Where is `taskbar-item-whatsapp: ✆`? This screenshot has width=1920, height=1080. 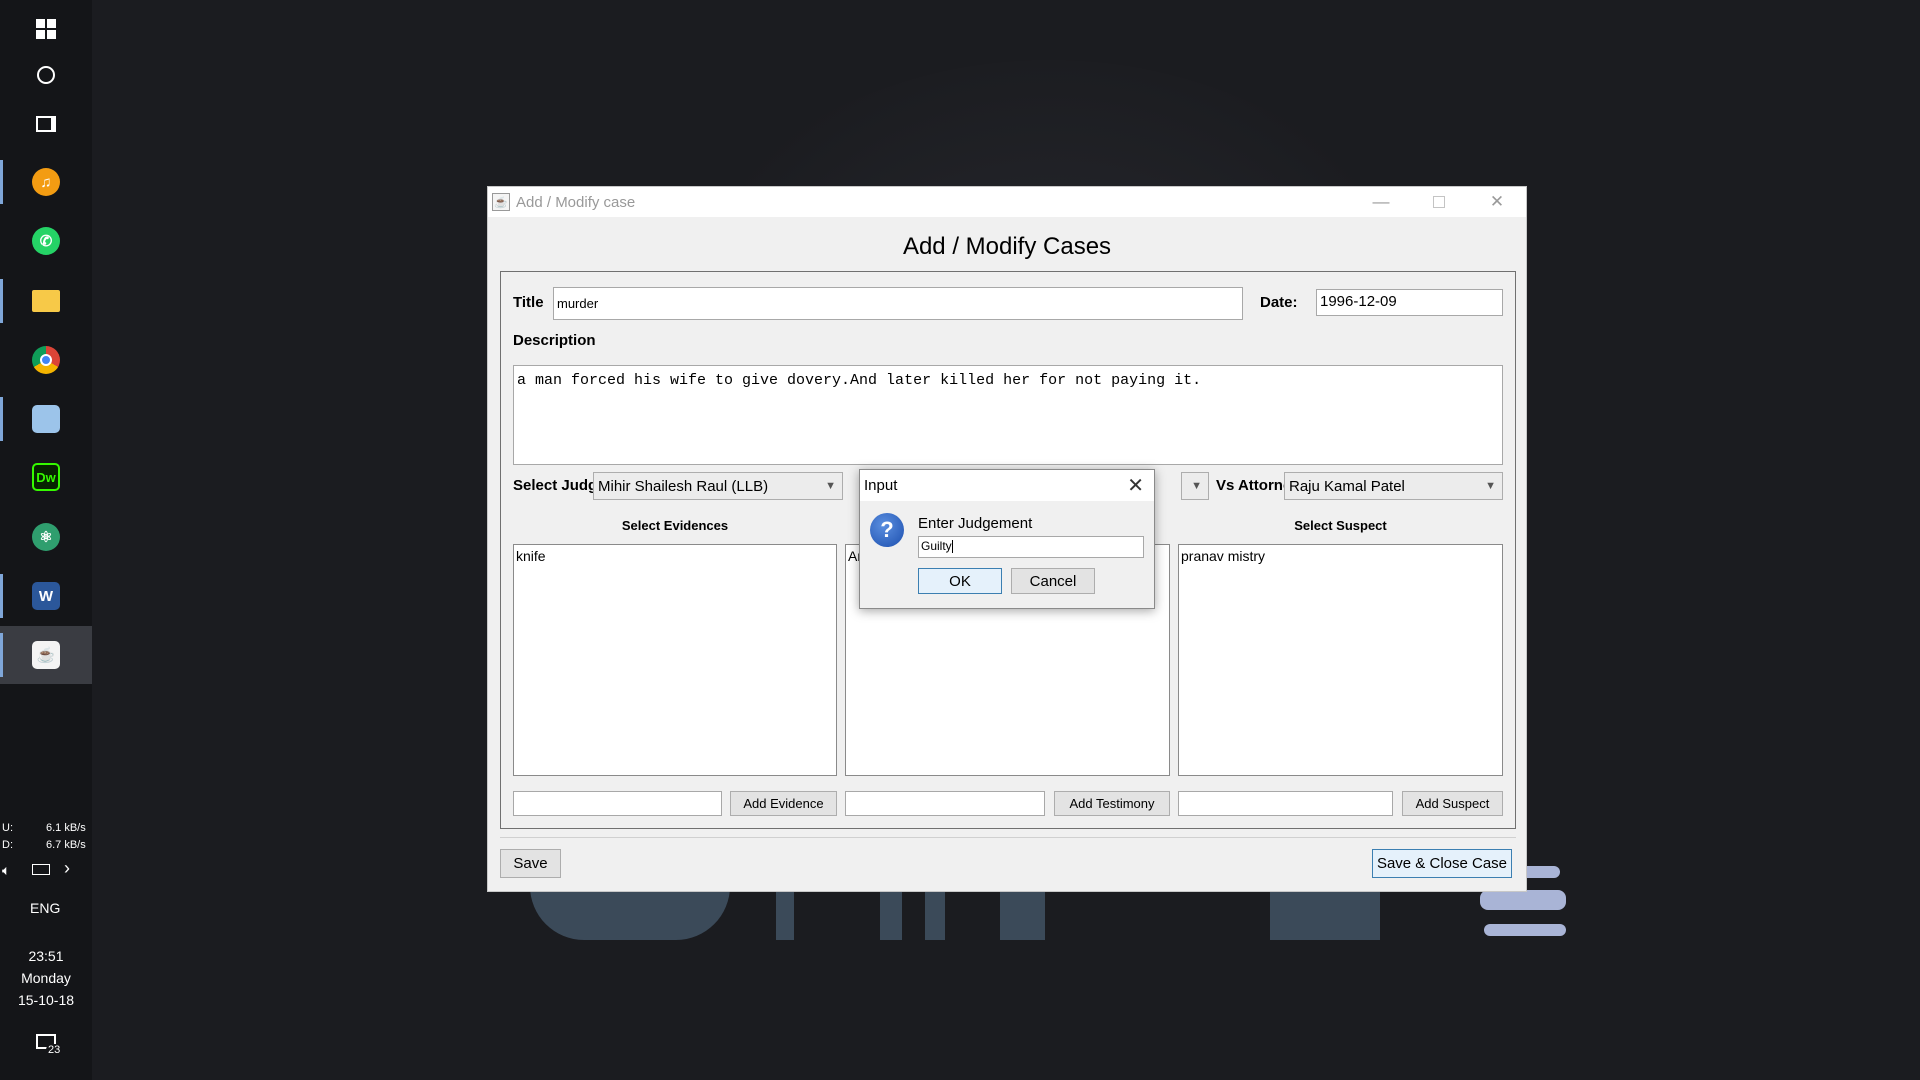
taskbar-item-whatsapp: ✆ is located at coordinates (46, 241).